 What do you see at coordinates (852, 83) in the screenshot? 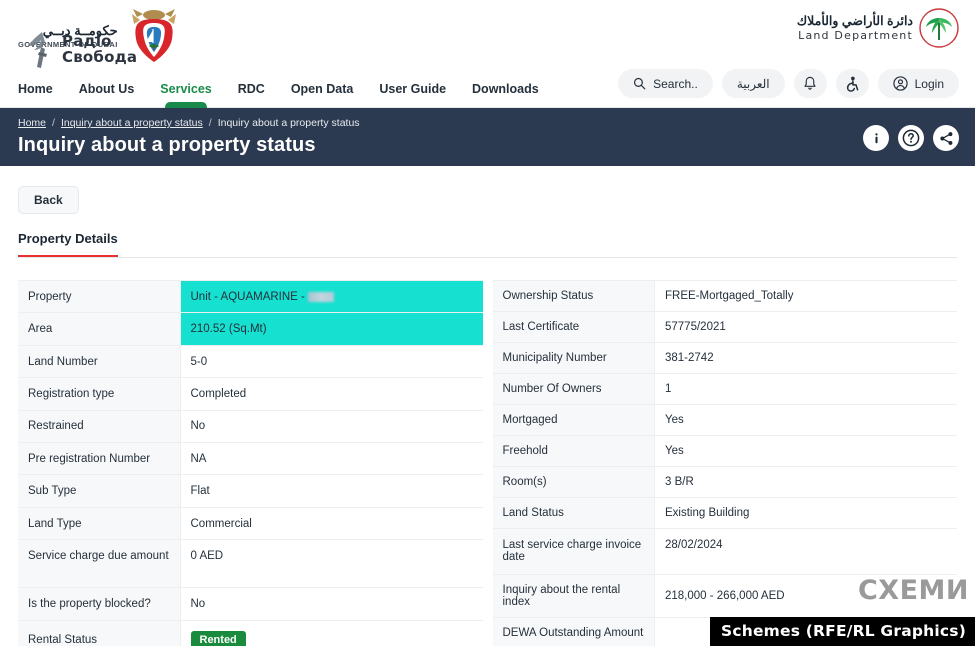
I see `accessibility-button` at bounding box center [852, 83].